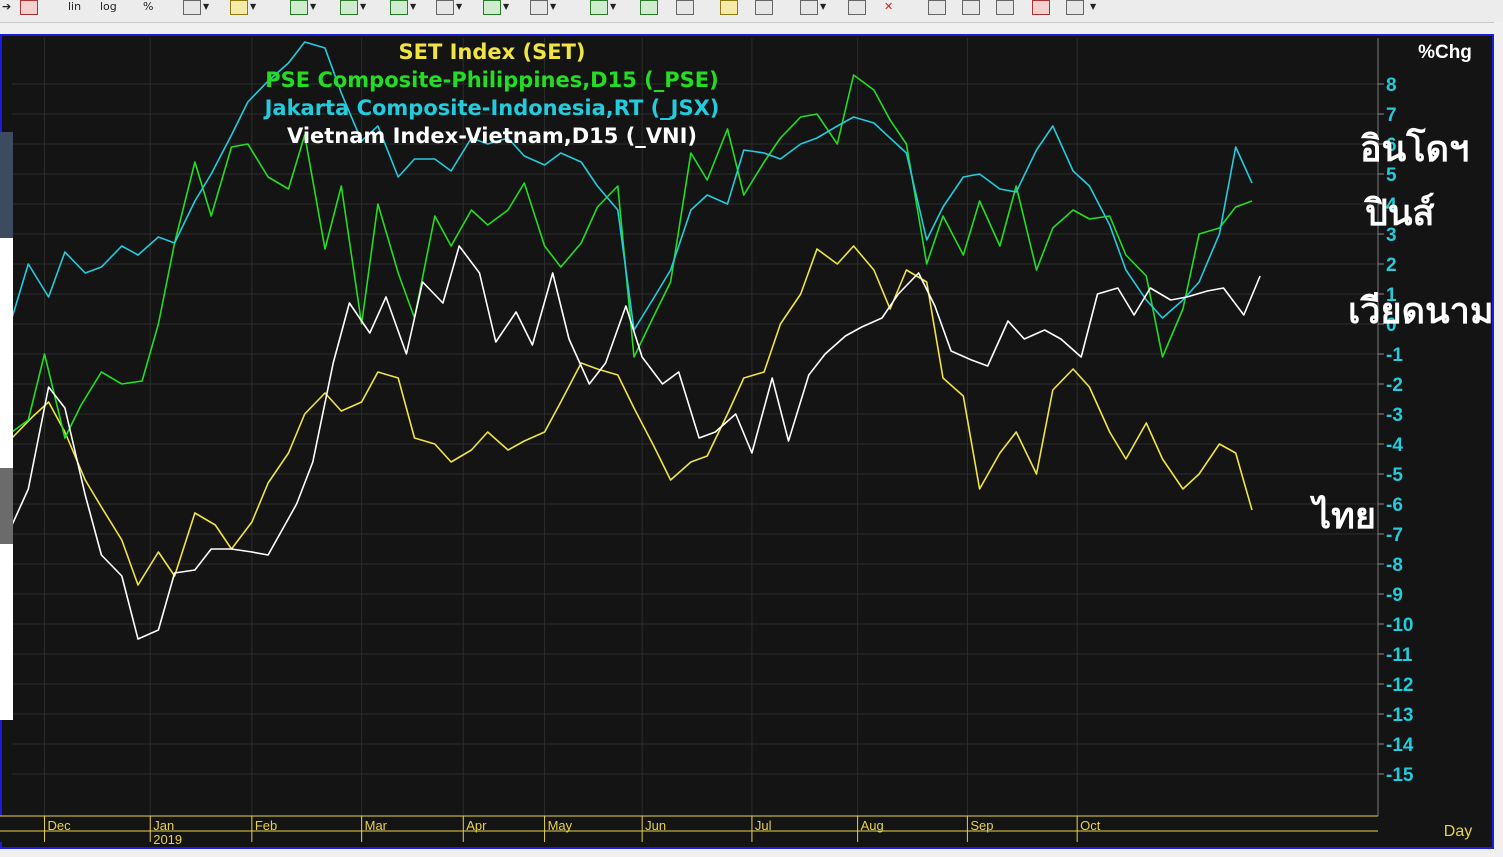 Image resolution: width=1503 pixels, height=857 pixels. I want to click on delete-icon: ✕, so click(888, 7).